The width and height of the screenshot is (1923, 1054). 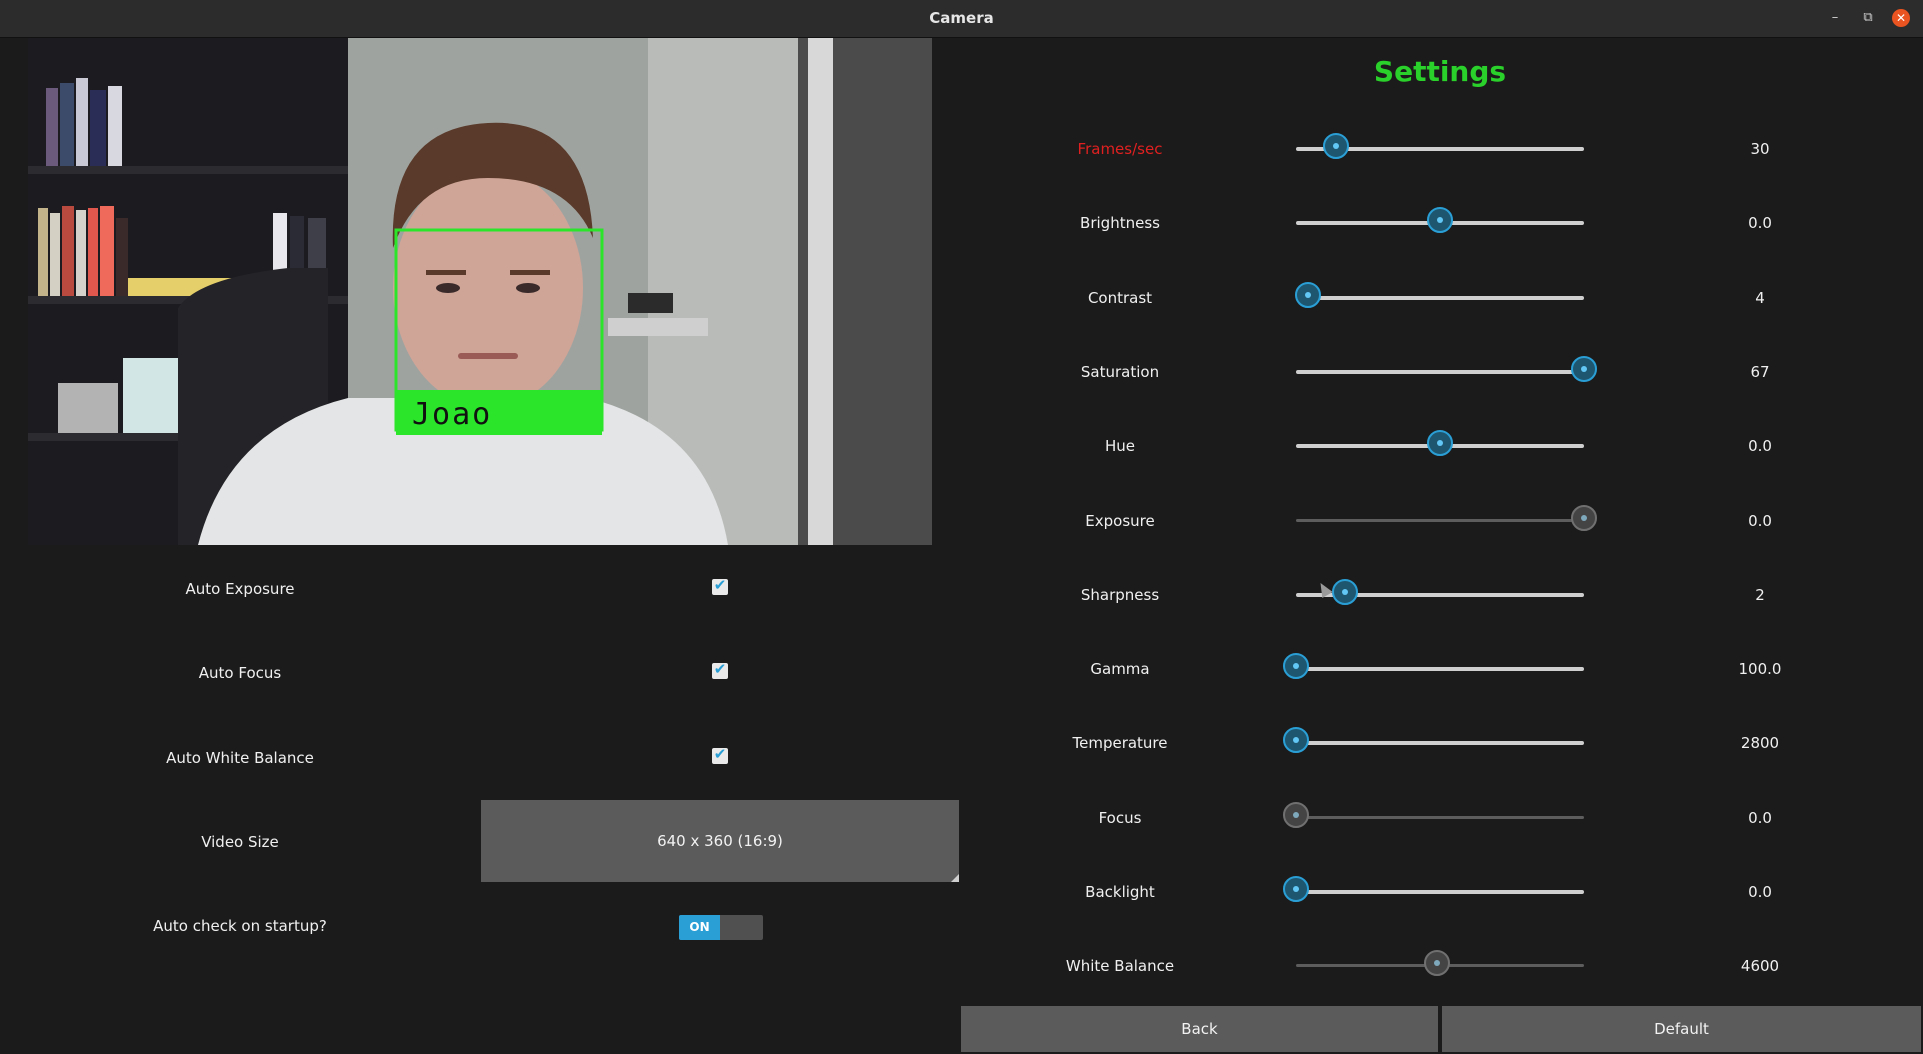 What do you see at coordinates (1835, 18) in the screenshot?
I see `minimize-icon: –` at bounding box center [1835, 18].